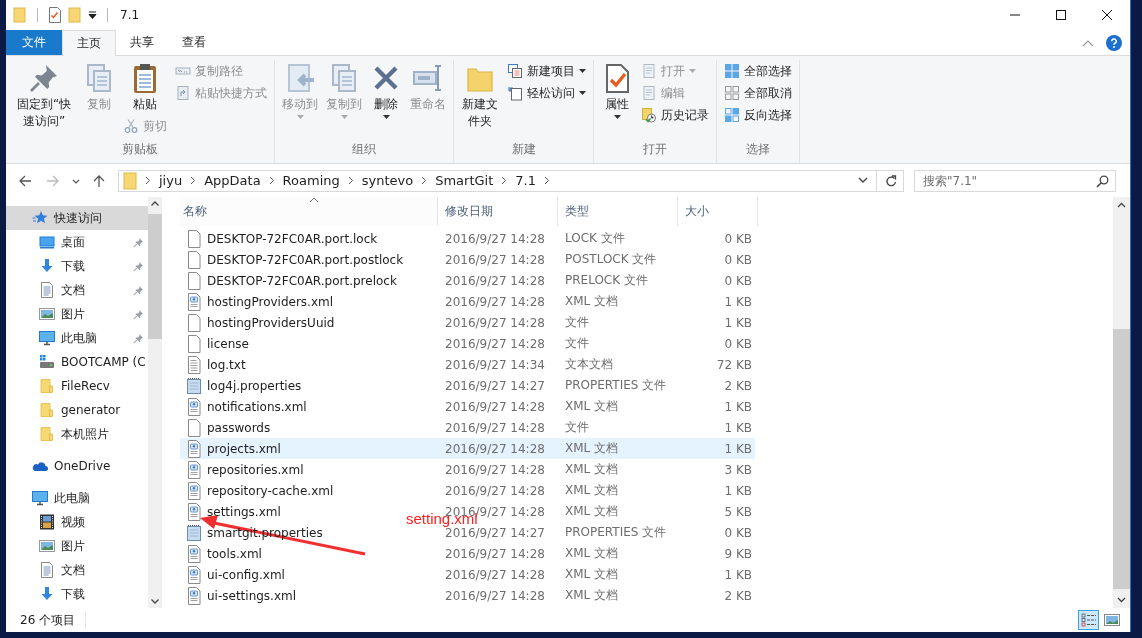  Describe the element at coordinates (1088, 620) in the screenshot. I see `details-view-button` at that location.